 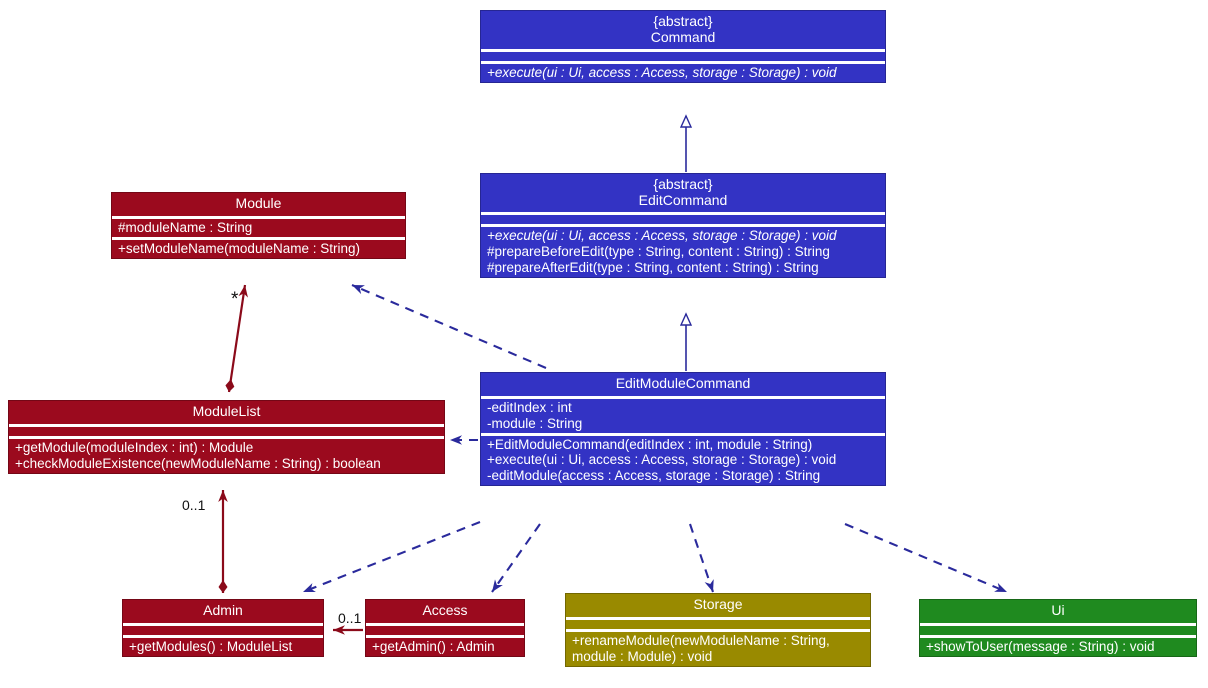 I want to click on class-attributes-compartment-command, so click(x=683, y=56).